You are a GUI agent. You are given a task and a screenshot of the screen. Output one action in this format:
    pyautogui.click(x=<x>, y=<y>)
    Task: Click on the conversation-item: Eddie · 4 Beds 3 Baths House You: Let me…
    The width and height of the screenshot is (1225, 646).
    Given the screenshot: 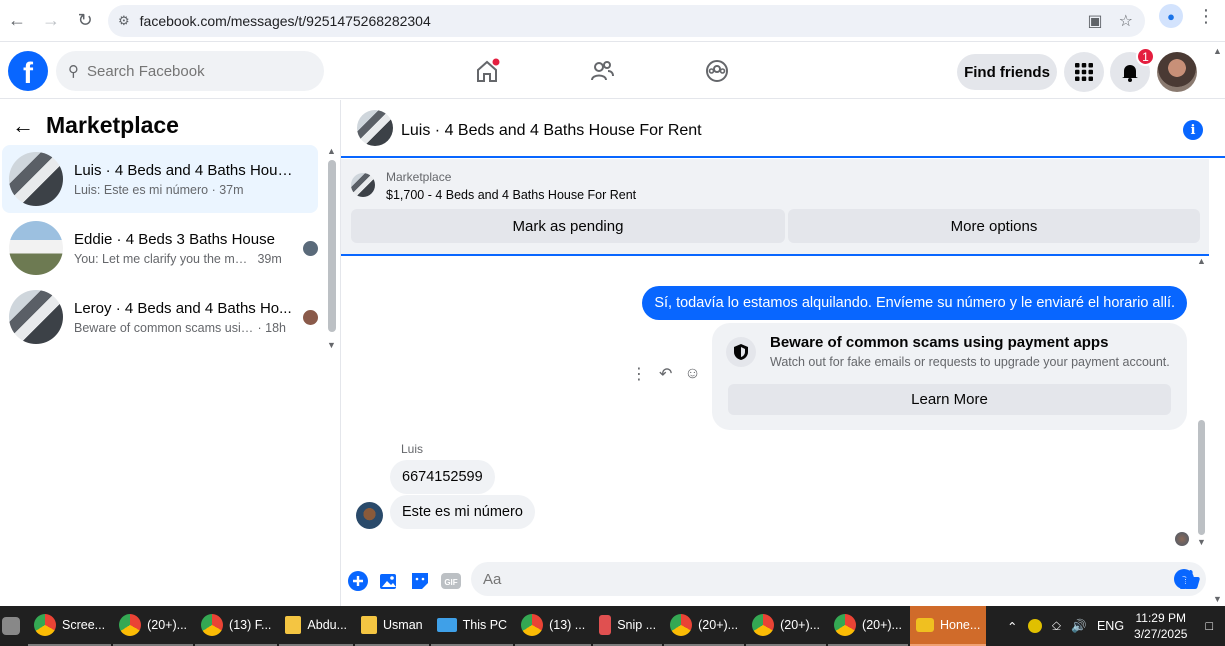 What is the action you would take?
    pyautogui.click(x=160, y=248)
    